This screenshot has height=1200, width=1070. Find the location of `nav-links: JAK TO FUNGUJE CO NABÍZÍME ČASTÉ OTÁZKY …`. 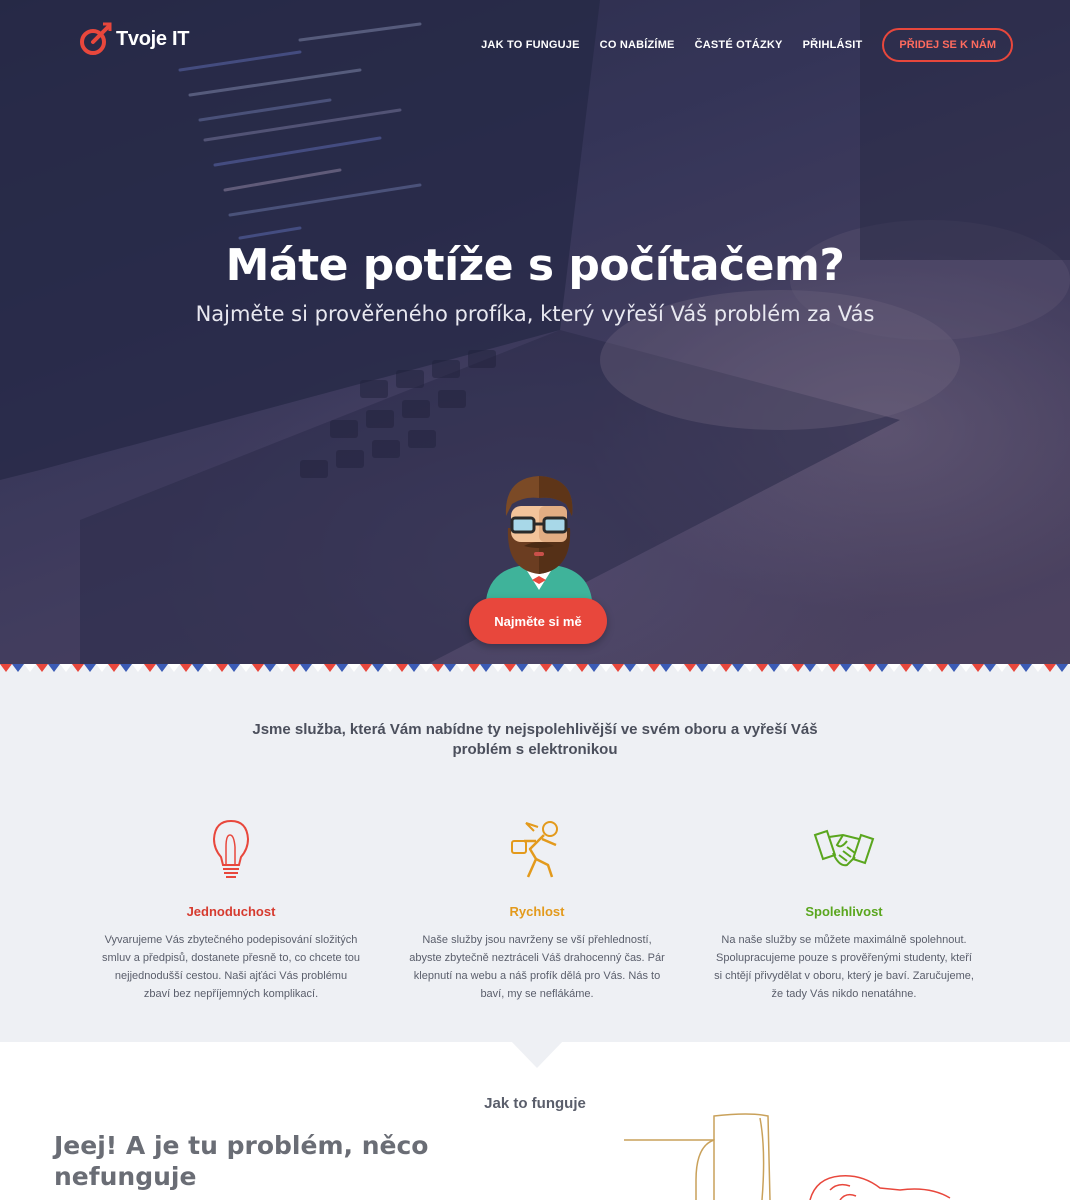

nav-links: JAK TO FUNGUJE CO NABÍZÍME ČASTÉ OTÁZKY … is located at coordinates (747, 45).